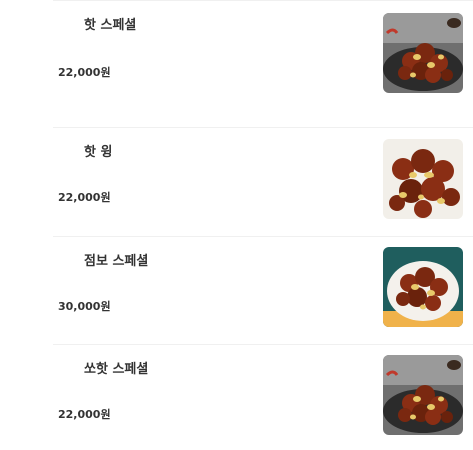 The height and width of the screenshot is (450, 473). I want to click on menu-item-name: 점보 스페셜, so click(116, 261).